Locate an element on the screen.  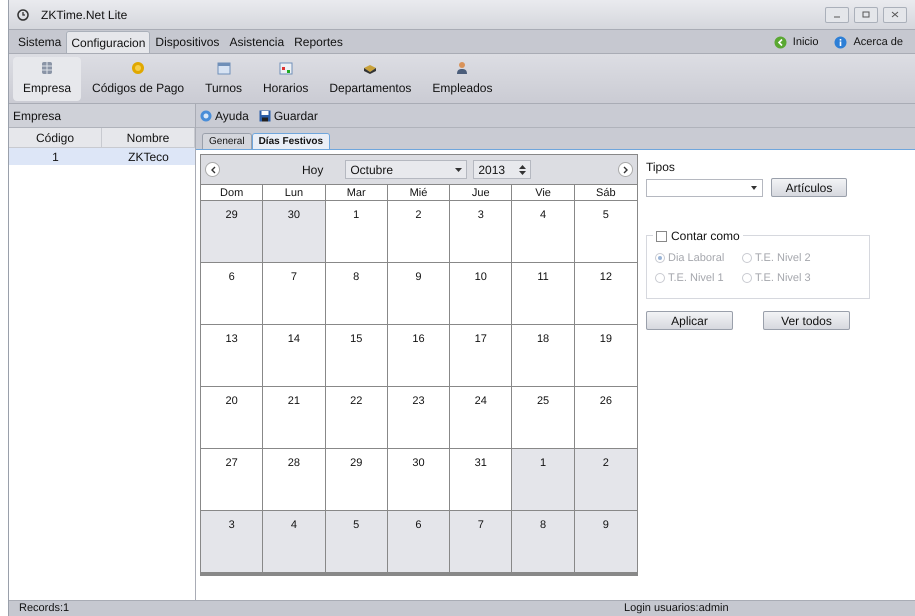
toolbar-button: Empleados is located at coordinates (462, 78).